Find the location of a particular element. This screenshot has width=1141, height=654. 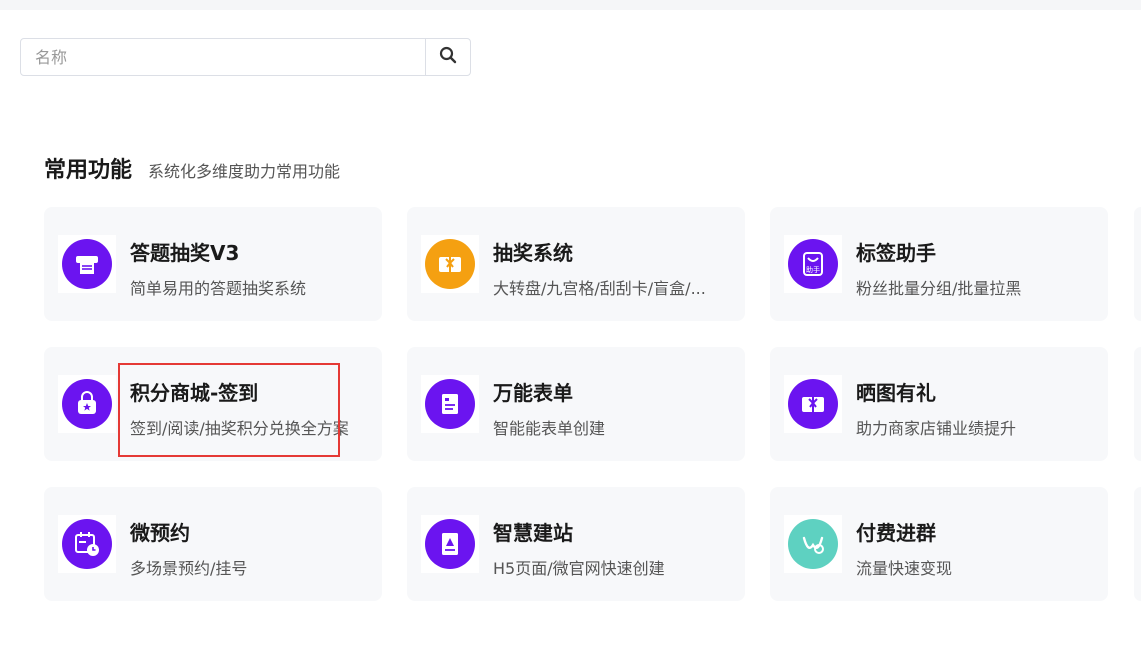

site-page-icon is located at coordinates (450, 544).